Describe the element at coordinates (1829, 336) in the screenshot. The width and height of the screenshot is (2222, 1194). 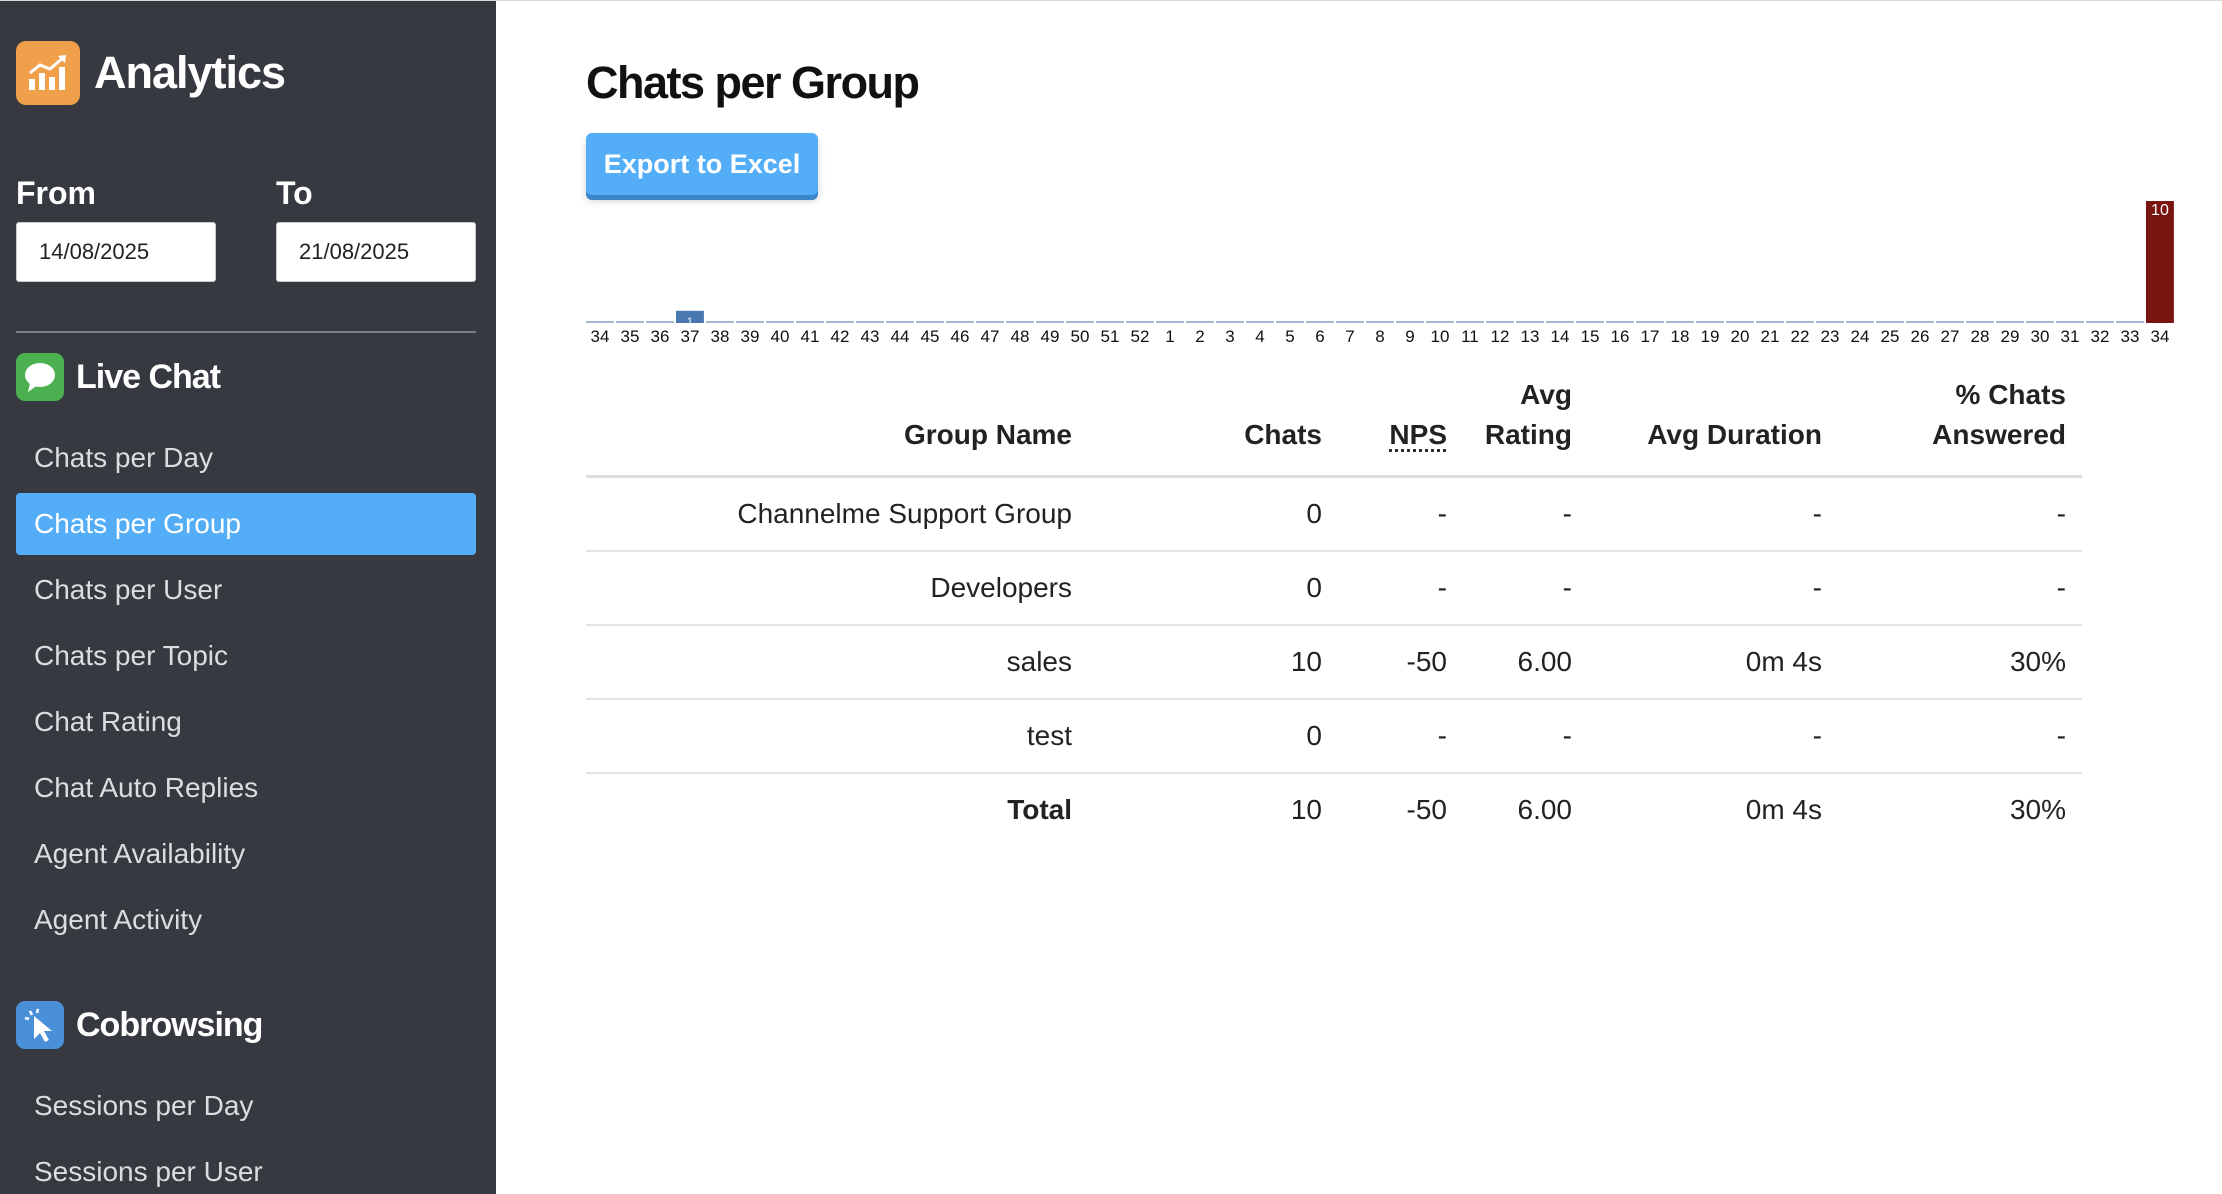
I see `chart-x-tick-label: 23` at that location.